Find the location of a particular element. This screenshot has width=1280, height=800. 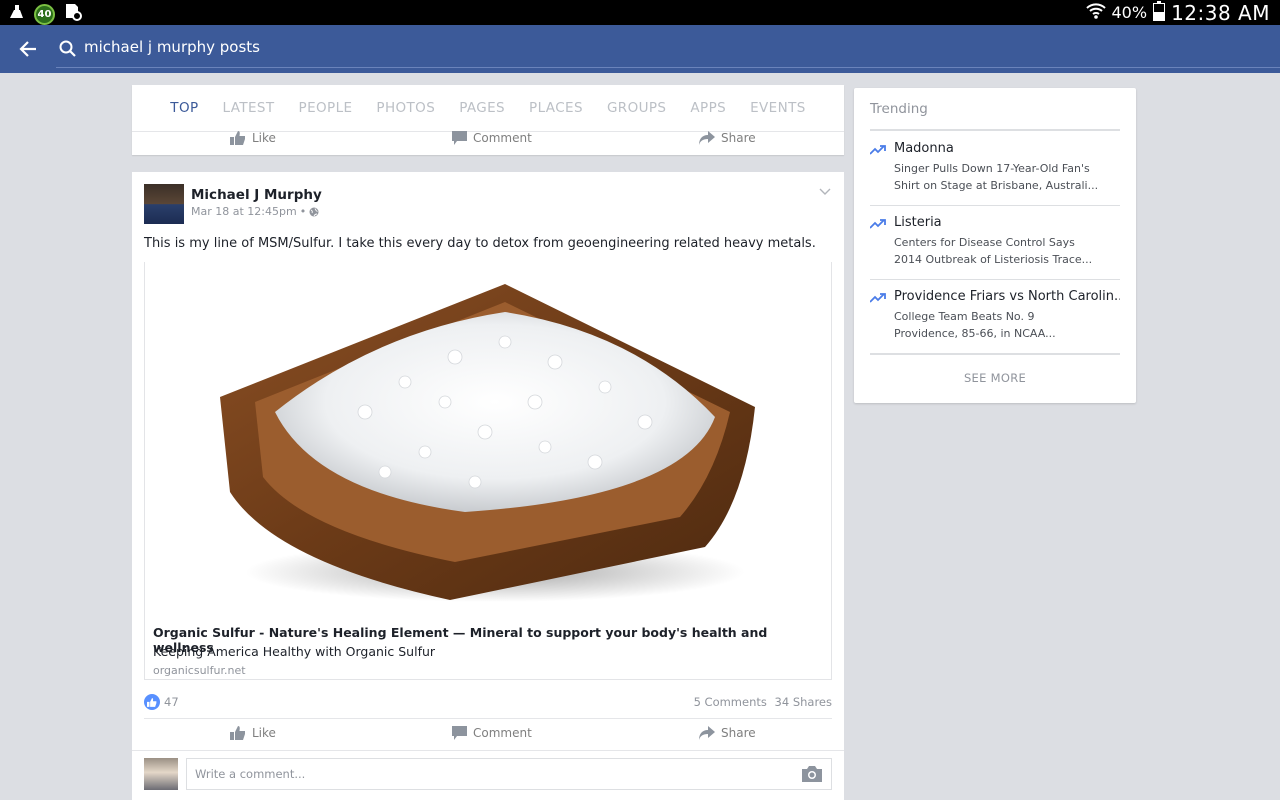

trending-header-divider is located at coordinates (995, 130).